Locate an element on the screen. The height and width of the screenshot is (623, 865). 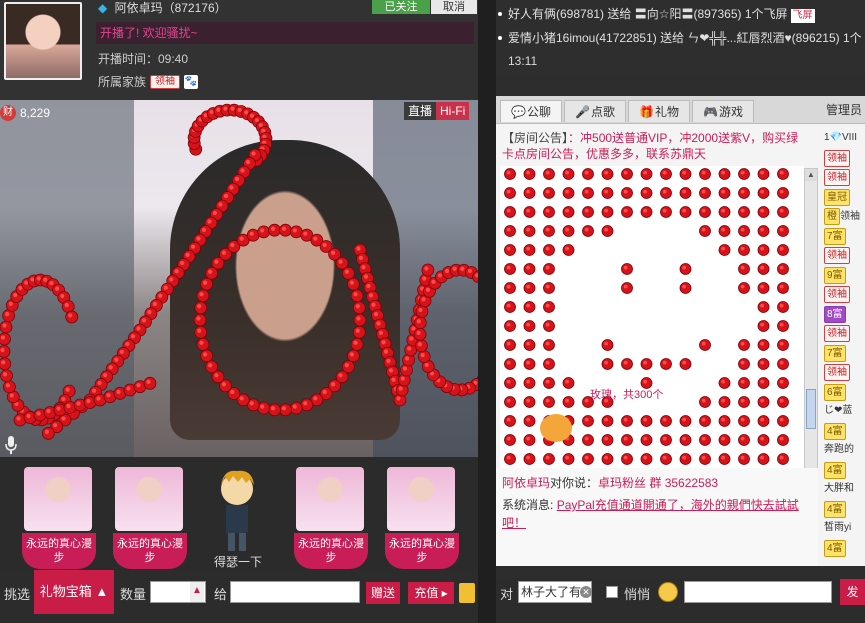
chat-input-bar: 对 林子大了有 ✕ 悄悄 发 is located at coordinates (680, 600).